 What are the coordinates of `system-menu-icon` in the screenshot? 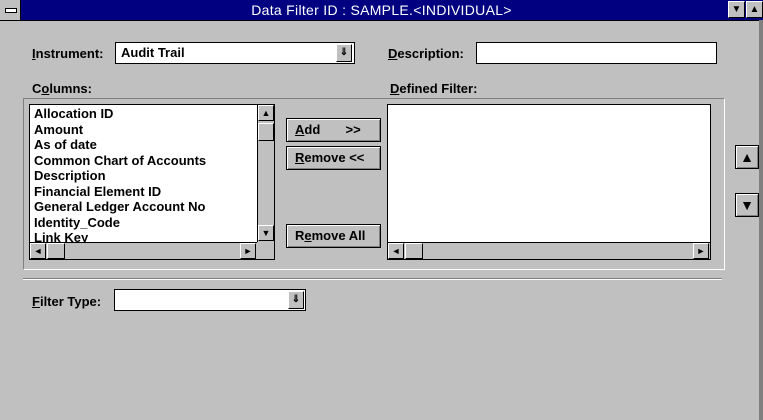 It's located at (10, 10).